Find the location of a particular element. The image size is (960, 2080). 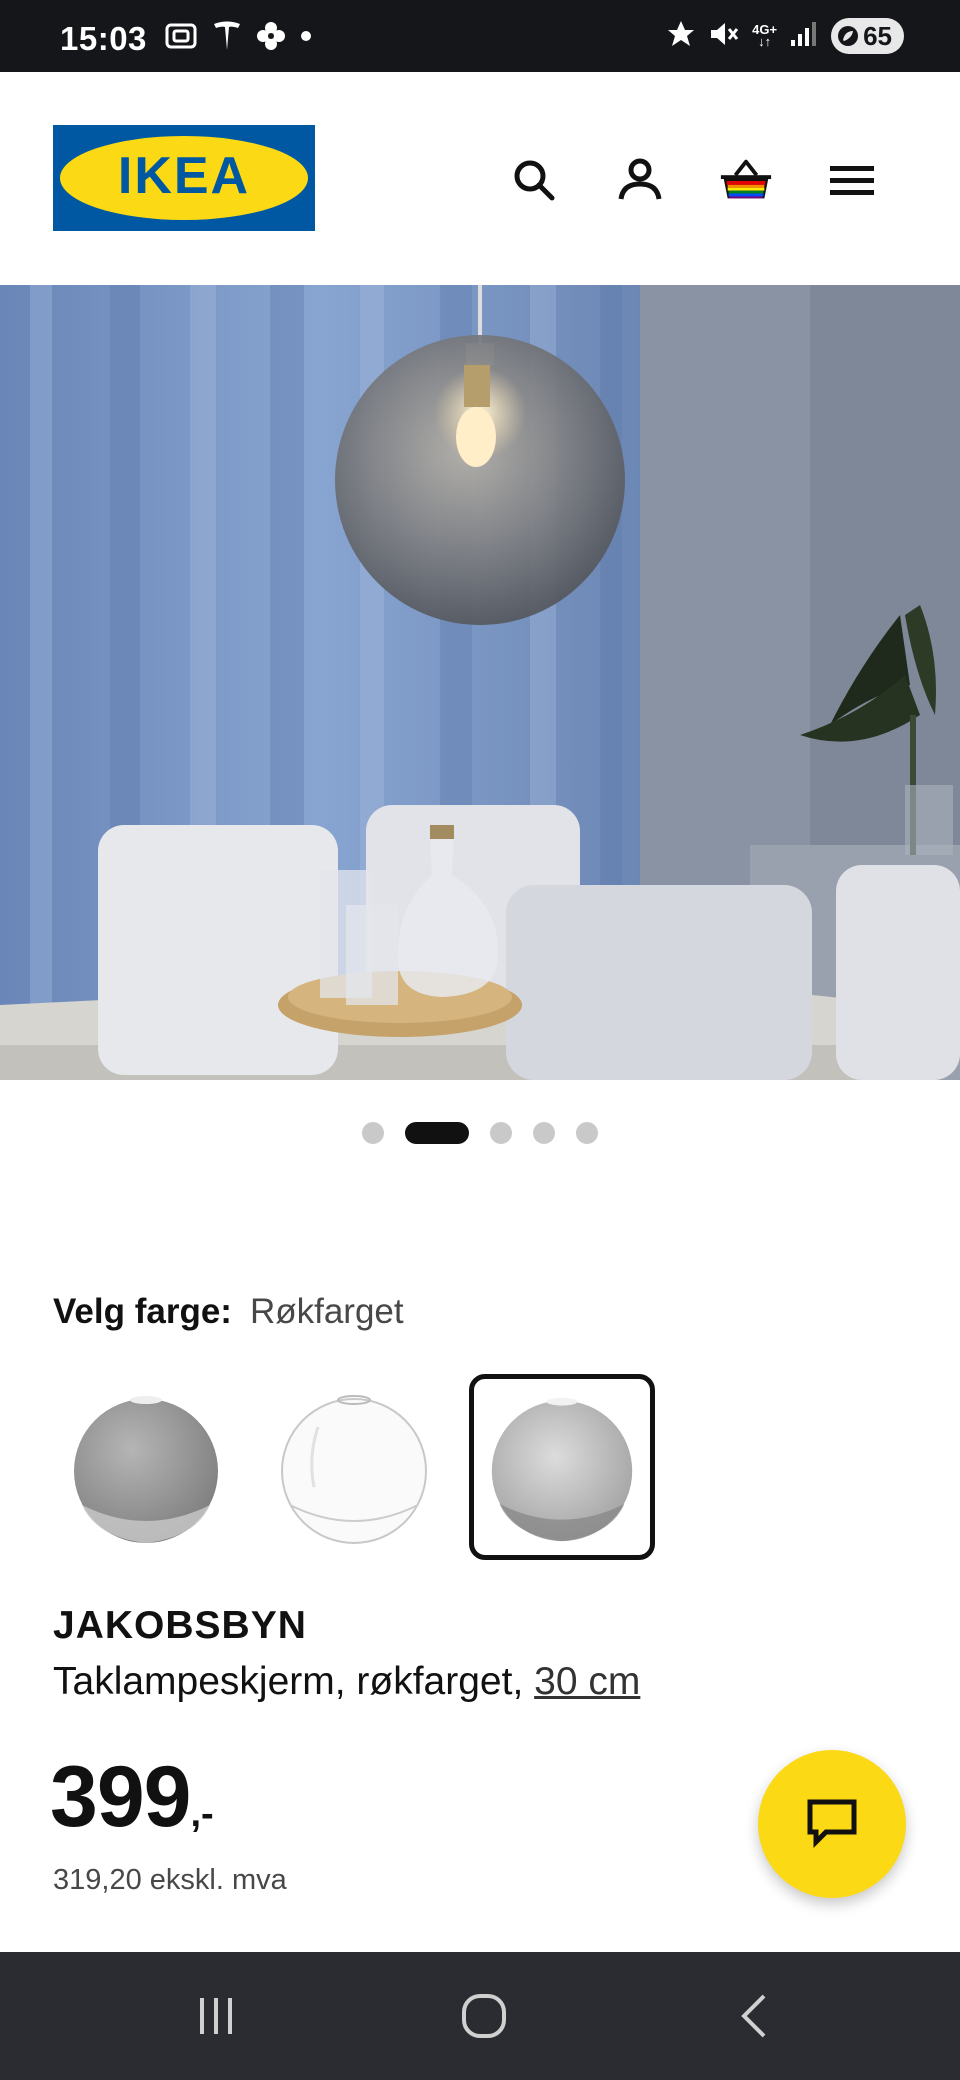

account-icon is located at coordinates (640, 180).